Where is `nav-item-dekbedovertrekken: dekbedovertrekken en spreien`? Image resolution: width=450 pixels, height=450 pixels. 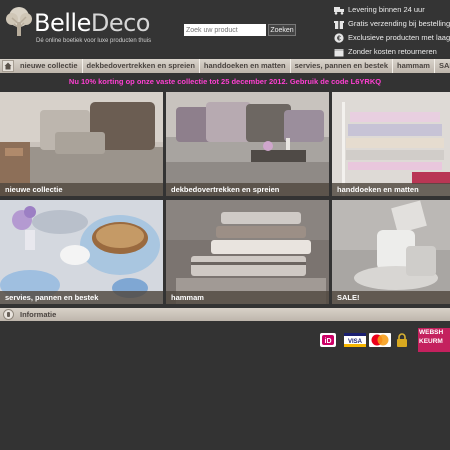 nav-item-dekbedovertrekken: dekbedovertrekken en spreien is located at coordinates (141, 66).